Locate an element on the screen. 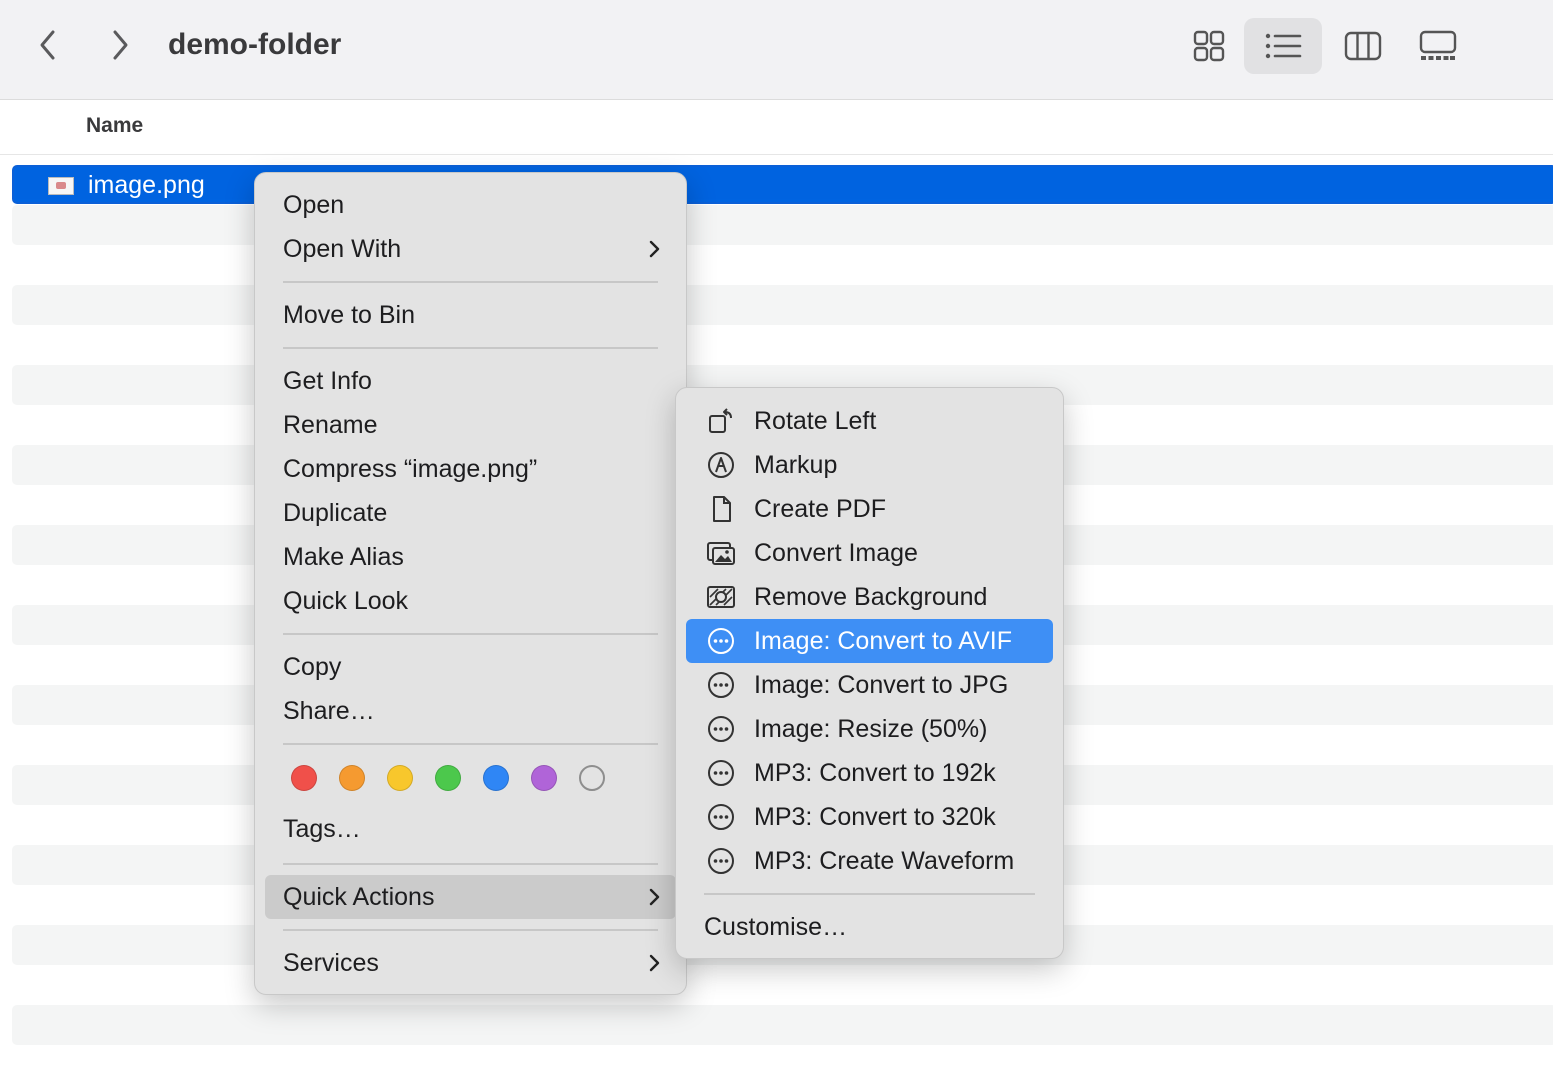 The image size is (1553, 1082). columns-icon is located at coordinates (1363, 46).